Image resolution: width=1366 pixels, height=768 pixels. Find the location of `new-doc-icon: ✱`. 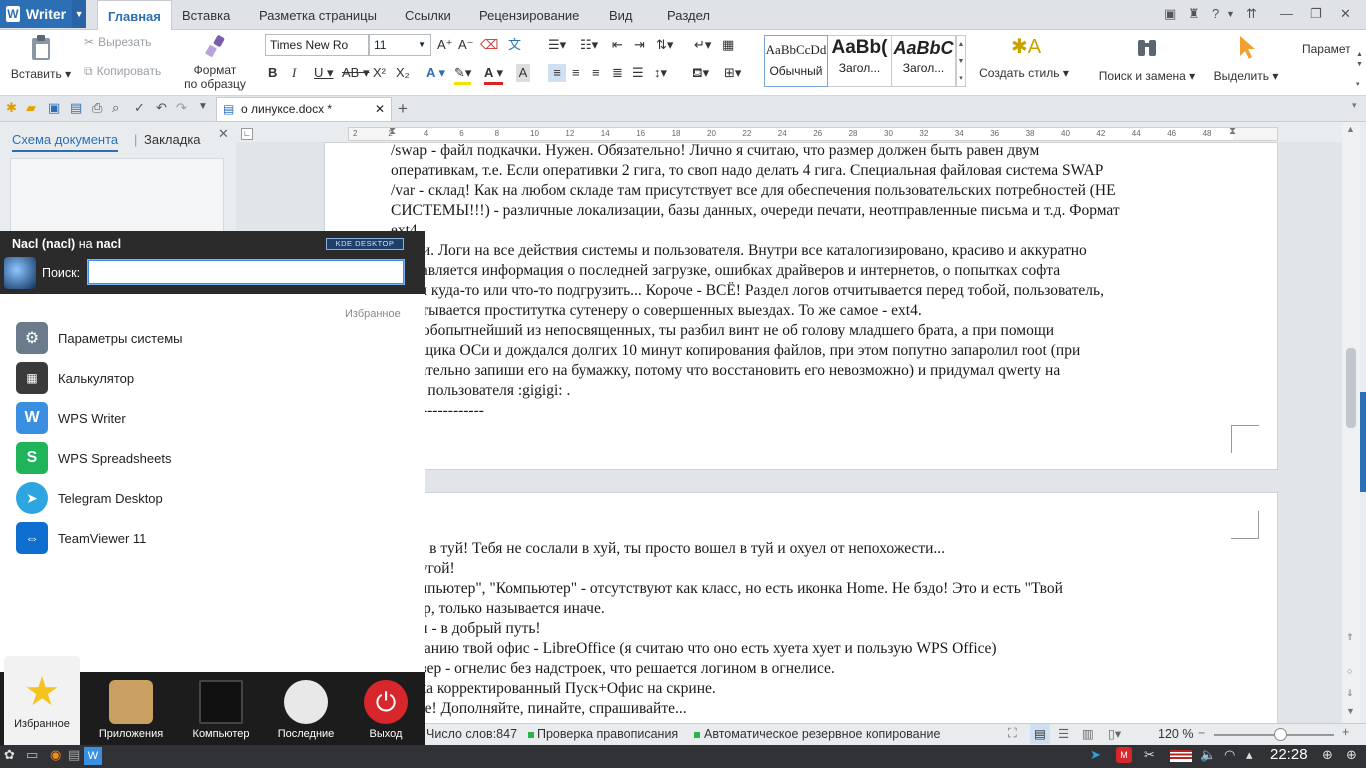

new-doc-icon: ✱ is located at coordinates (11, 108).